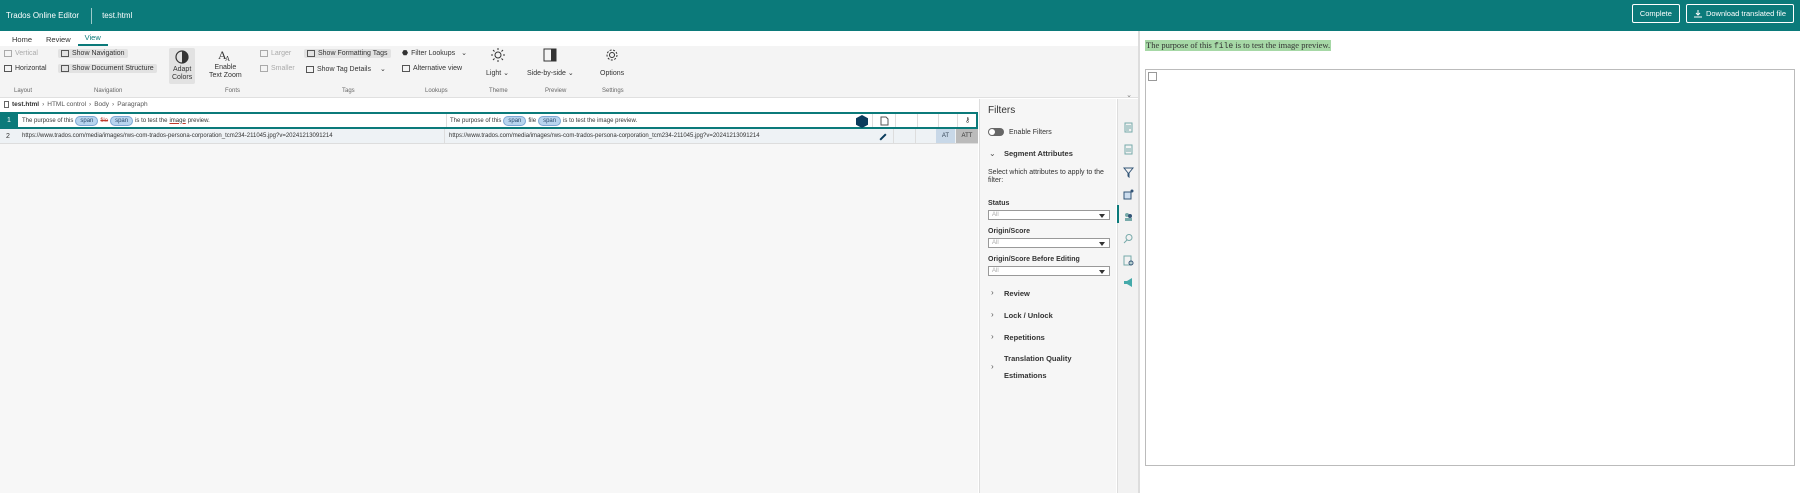 The height and width of the screenshot is (493, 1800). Describe the element at coordinates (58, 40) in the screenshot. I see `tab-review: Review` at that location.